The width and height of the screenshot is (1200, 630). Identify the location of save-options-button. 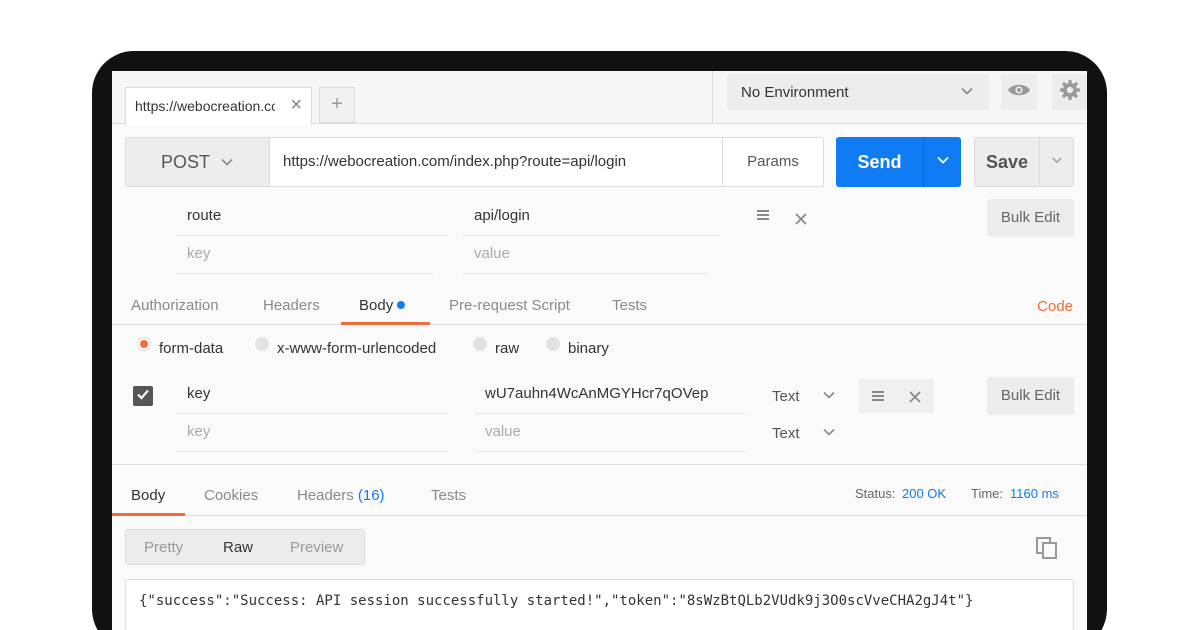
(1056, 162).